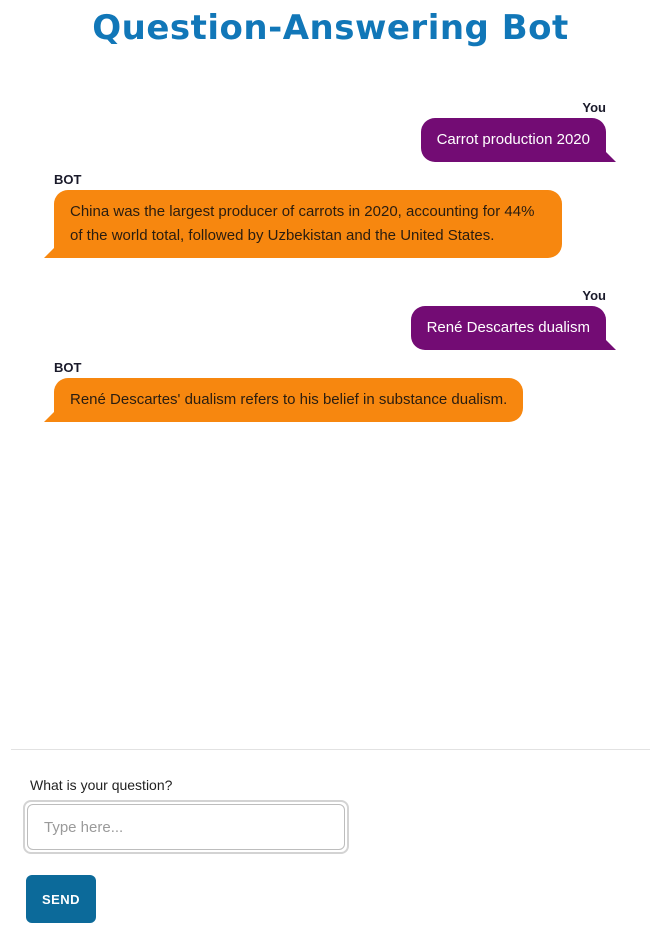 The height and width of the screenshot is (935, 661). What do you see at coordinates (61, 899) in the screenshot?
I see `send-button: SEND` at bounding box center [61, 899].